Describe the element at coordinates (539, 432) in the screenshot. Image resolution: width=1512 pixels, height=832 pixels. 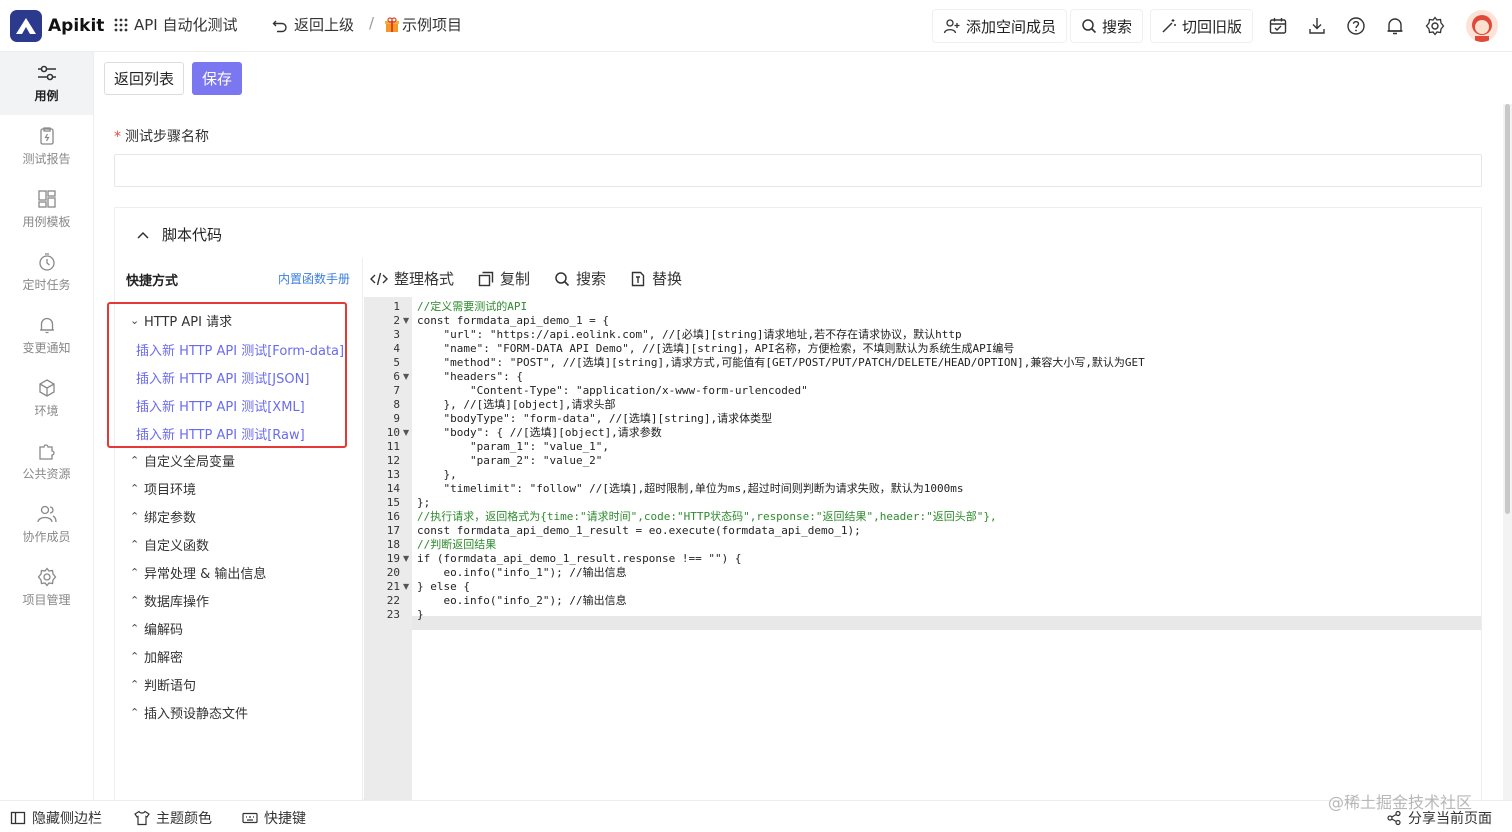
I see `code-line: "body": { //[选填][object],请求参数` at that location.